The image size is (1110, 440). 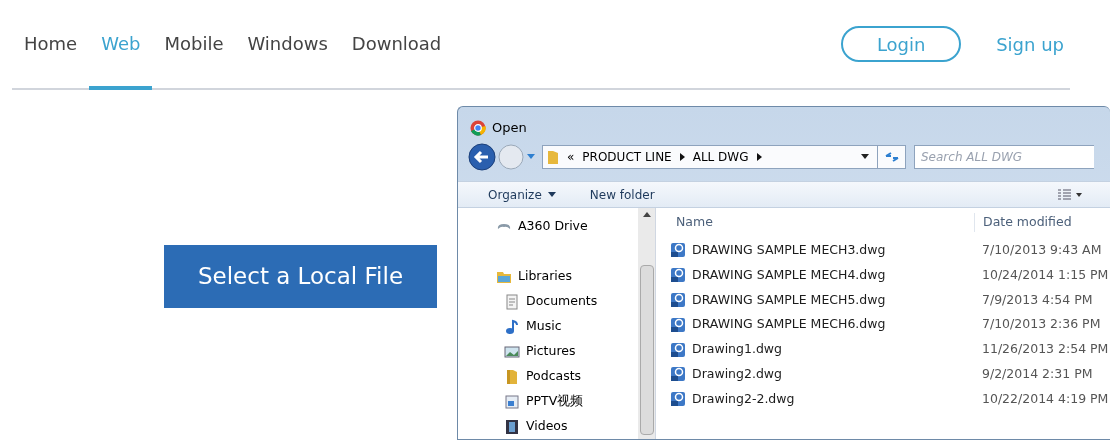 What do you see at coordinates (789, 275) in the screenshot?
I see `file-name: DRAWING SAMPLE MECH4.dwg` at bounding box center [789, 275].